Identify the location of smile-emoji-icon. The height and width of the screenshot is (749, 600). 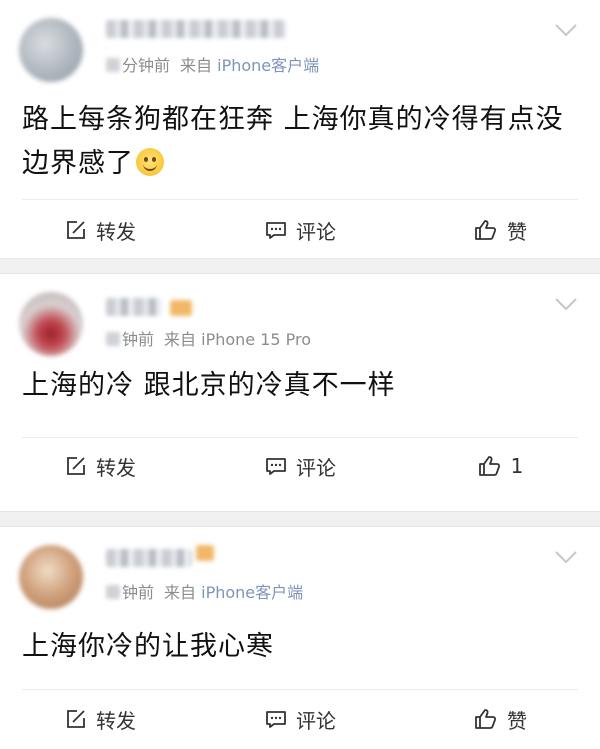
(150, 162).